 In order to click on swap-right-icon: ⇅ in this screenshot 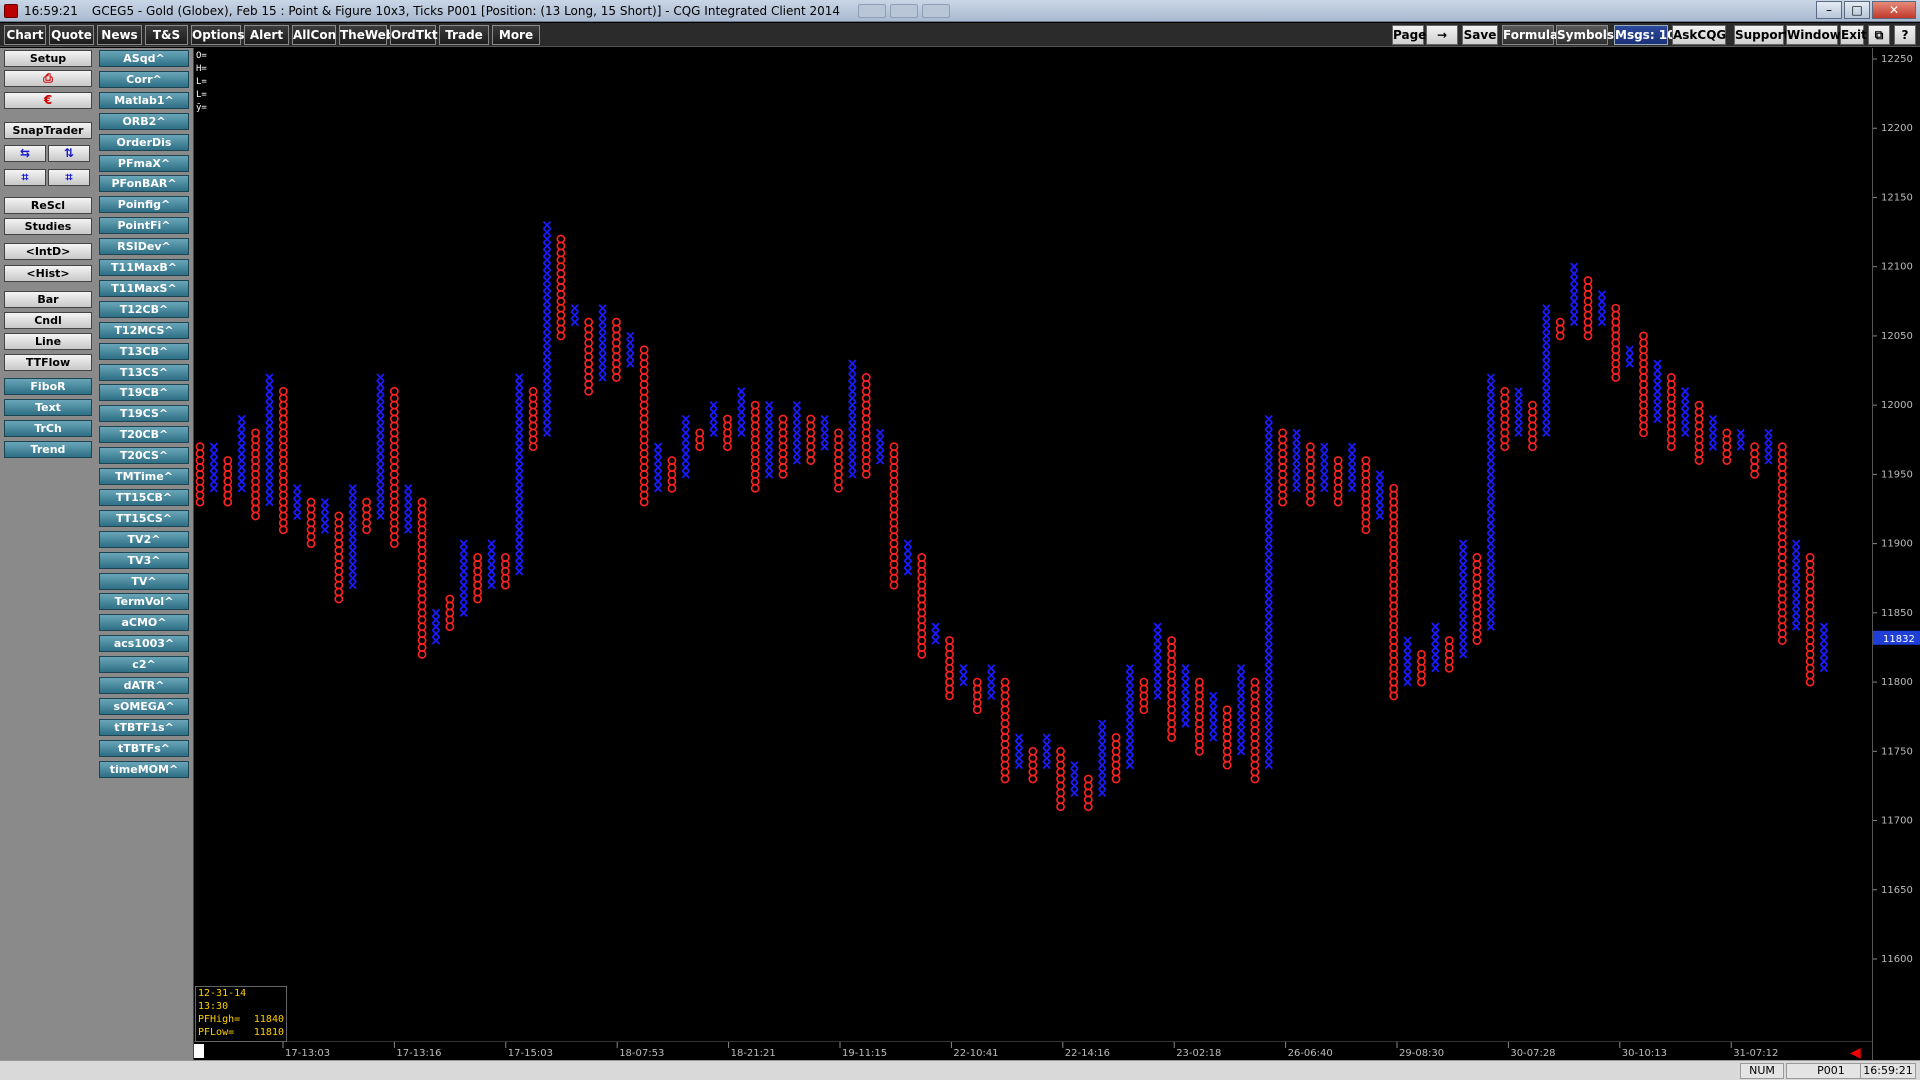, I will do `click(69, 153)`.